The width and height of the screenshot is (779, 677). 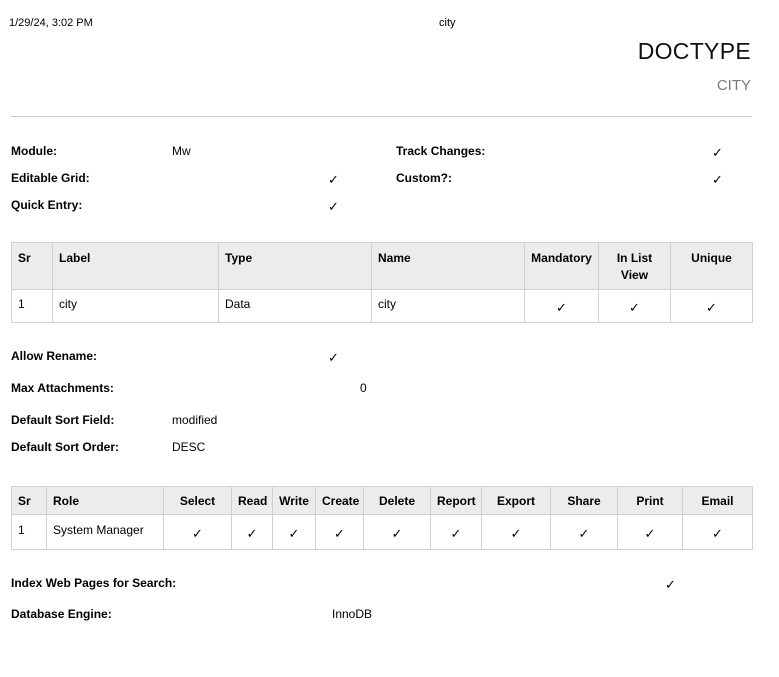 I want to click on field-mandatory-cell: ✓, so click(x=561, y=306).